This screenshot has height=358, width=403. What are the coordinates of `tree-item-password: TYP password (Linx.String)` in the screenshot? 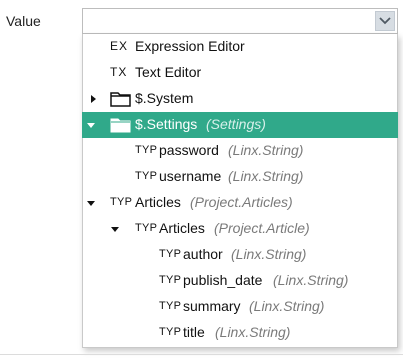 It's located at (240, 151).